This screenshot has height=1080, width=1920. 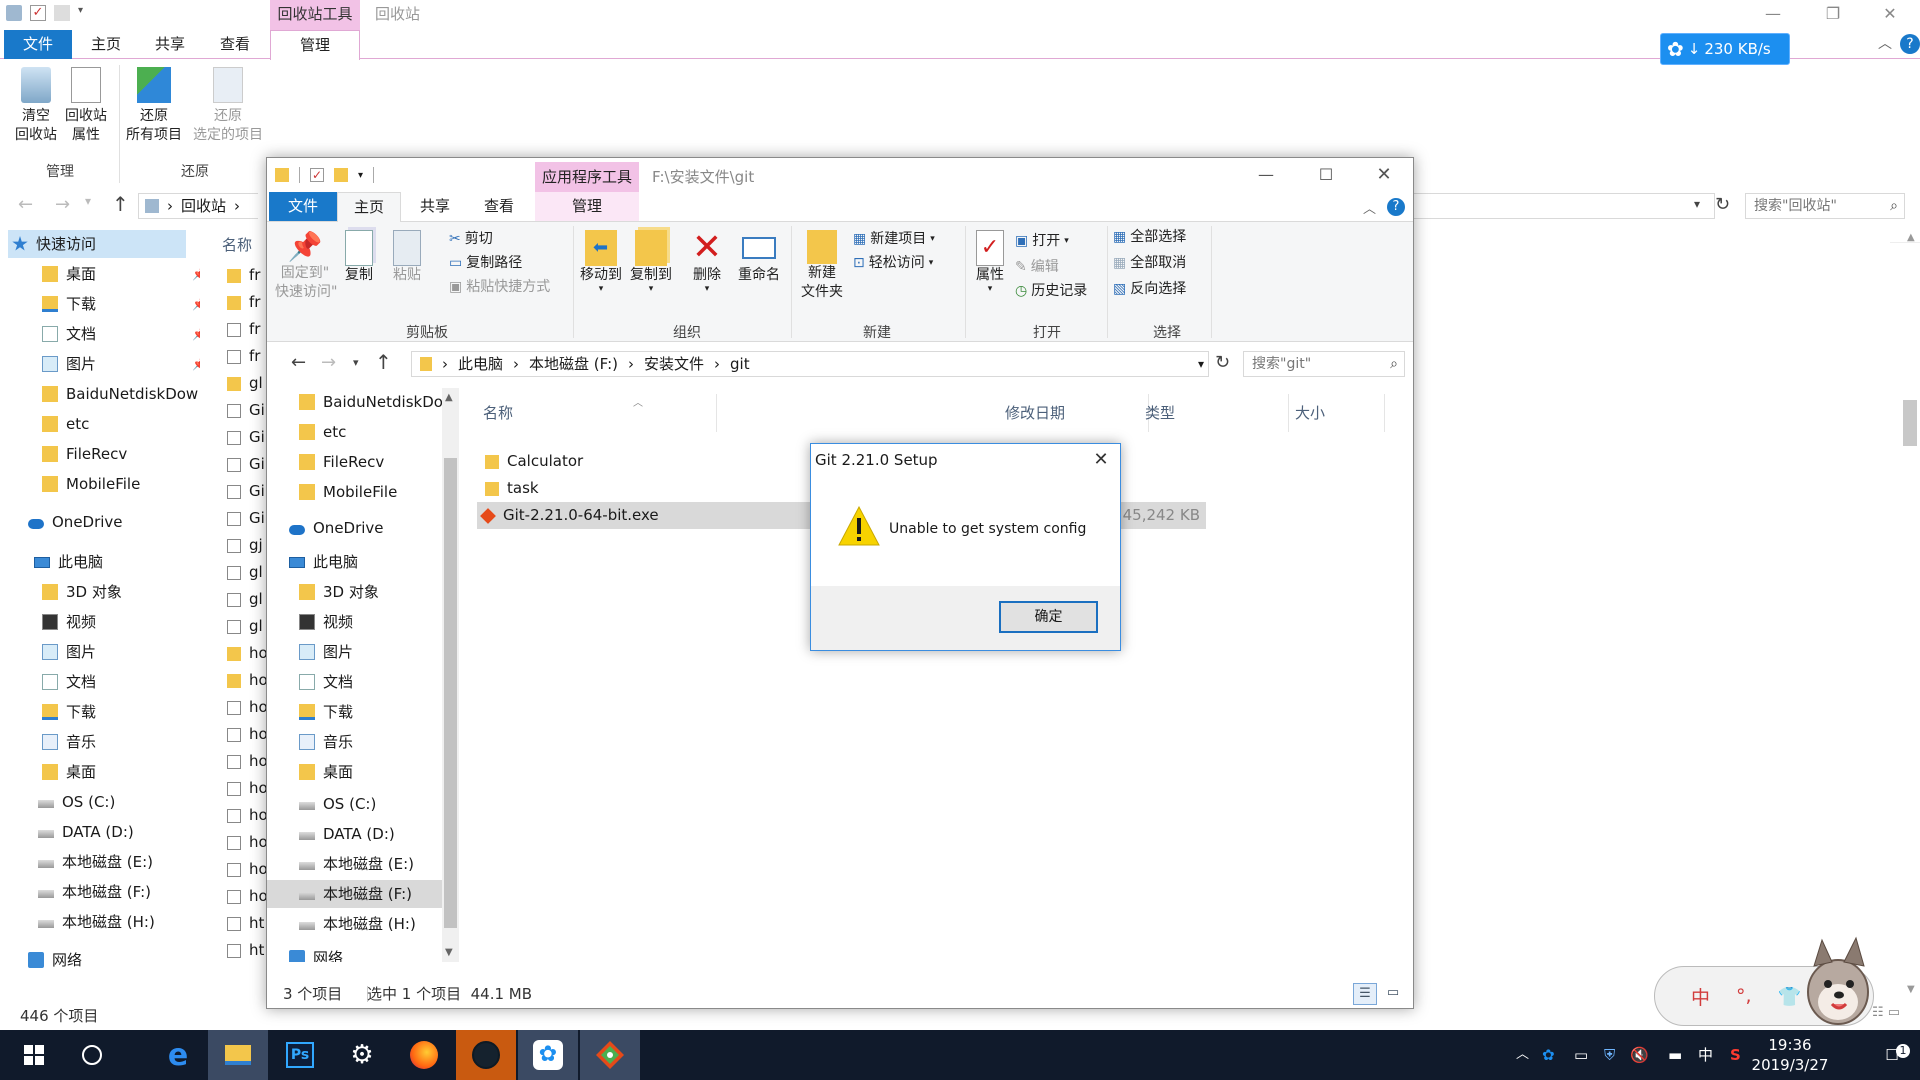 I want to click on tray-input-language: 中, so click(x=1705, y=1055).